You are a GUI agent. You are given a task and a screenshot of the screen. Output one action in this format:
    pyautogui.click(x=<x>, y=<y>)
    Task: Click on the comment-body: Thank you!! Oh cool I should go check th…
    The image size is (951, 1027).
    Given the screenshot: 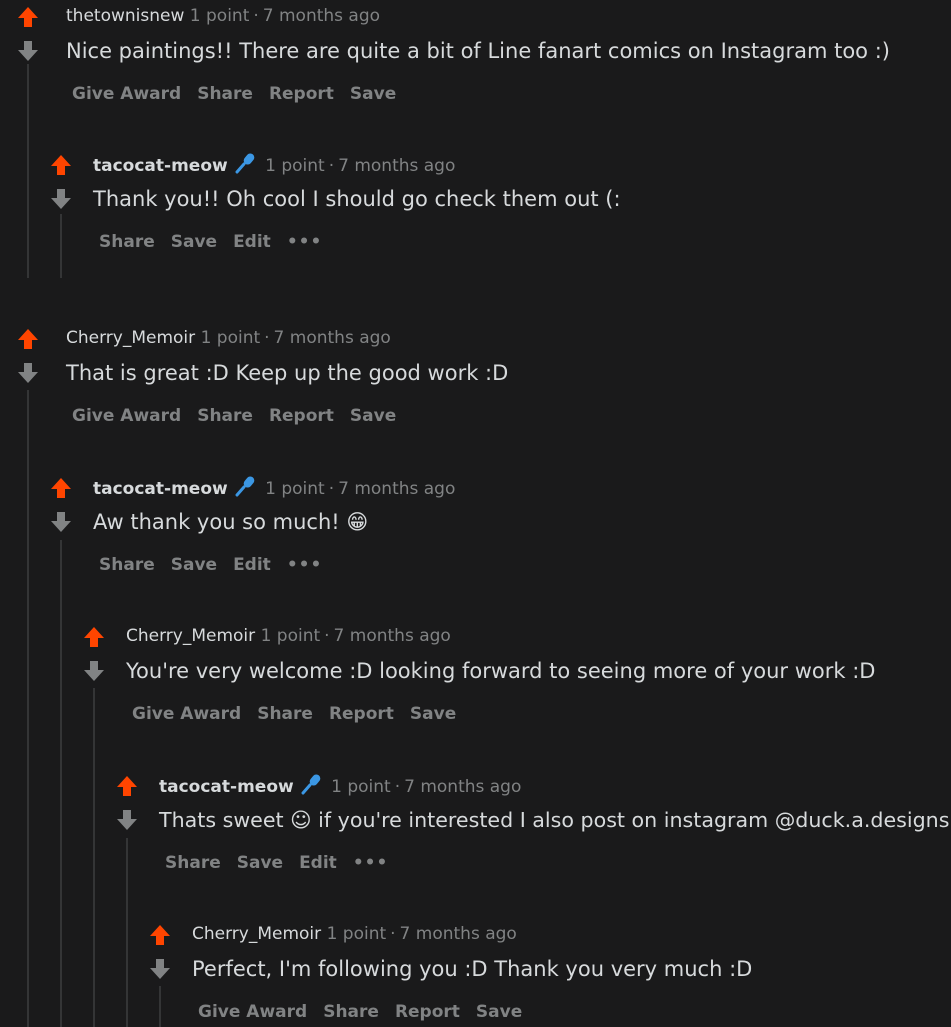 What is the action you would take?
    pyautogui.click(x=357, y=199)
    